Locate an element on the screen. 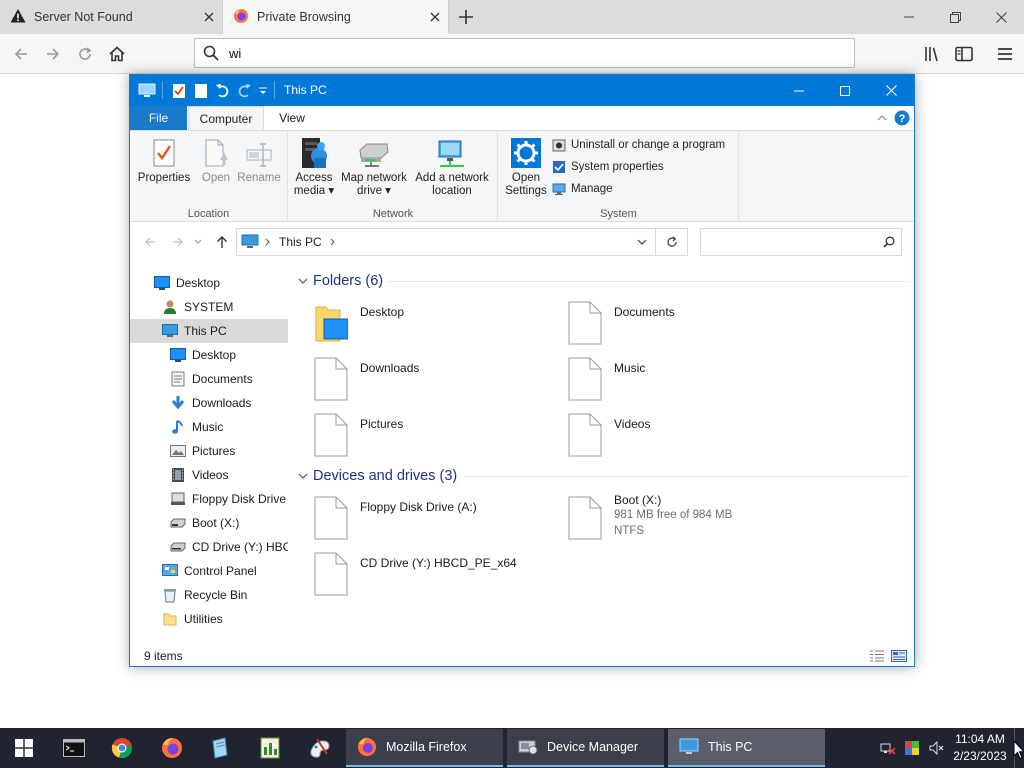  minimize-ribbon-icon is located at coordinates (882, 118).